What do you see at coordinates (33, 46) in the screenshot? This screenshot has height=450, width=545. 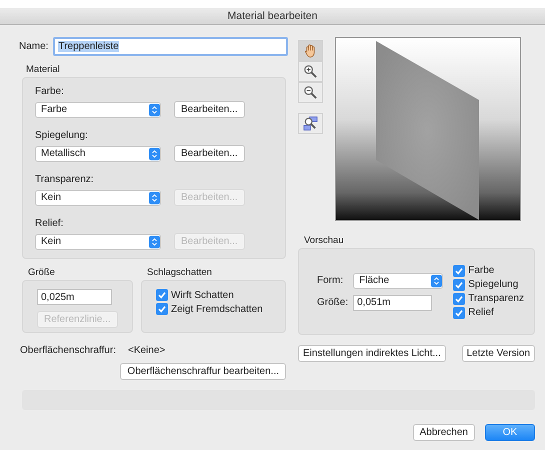 I see `name-label: Name:` at bounding box center [33, 46].